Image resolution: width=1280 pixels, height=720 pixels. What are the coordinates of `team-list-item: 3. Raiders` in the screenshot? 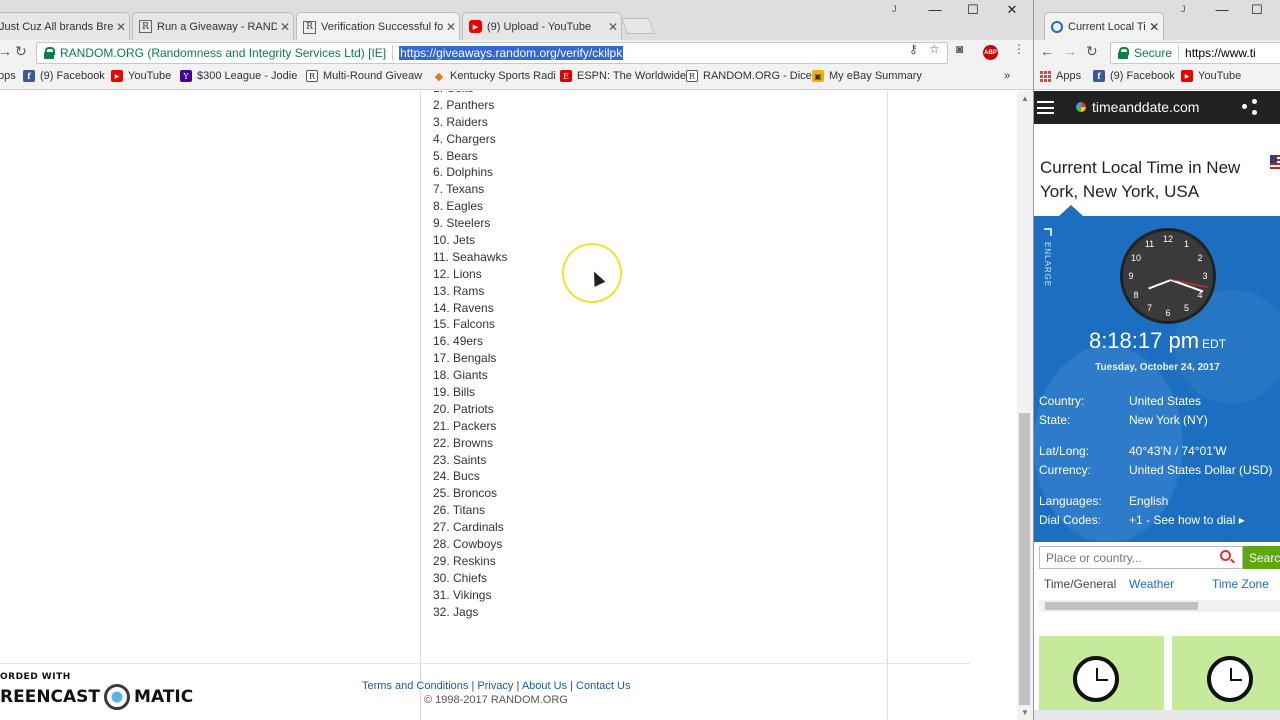 It's located at (460, 121).